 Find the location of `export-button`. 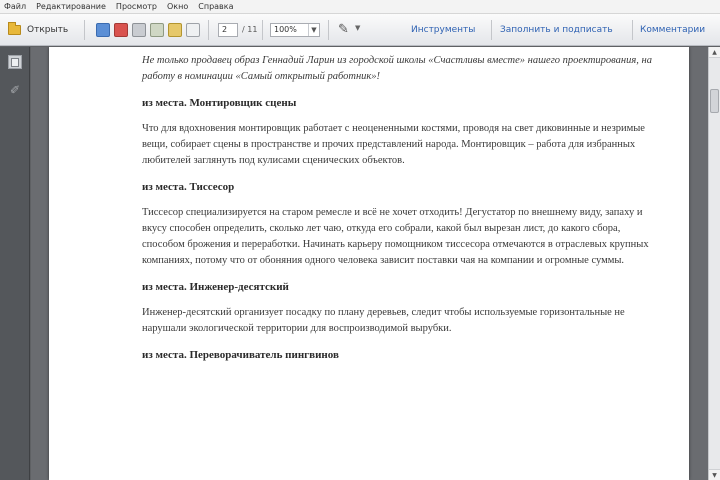

export-button is located at coordinates (121, 30).